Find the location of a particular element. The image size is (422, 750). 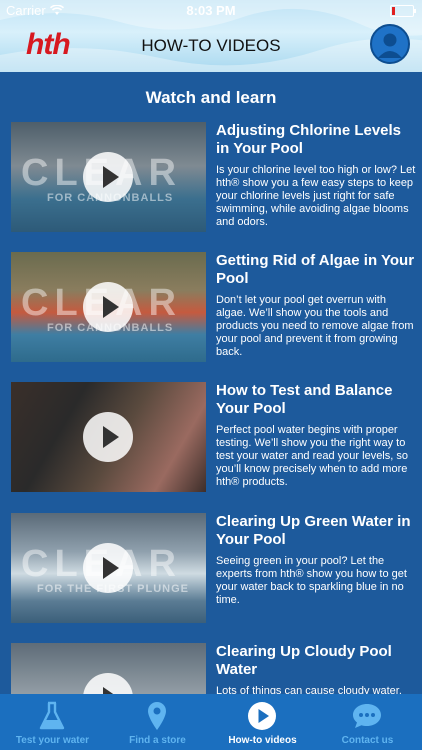

video-title: Getting Rid of Algae in Your Pool is located at coordinates (316, 270).